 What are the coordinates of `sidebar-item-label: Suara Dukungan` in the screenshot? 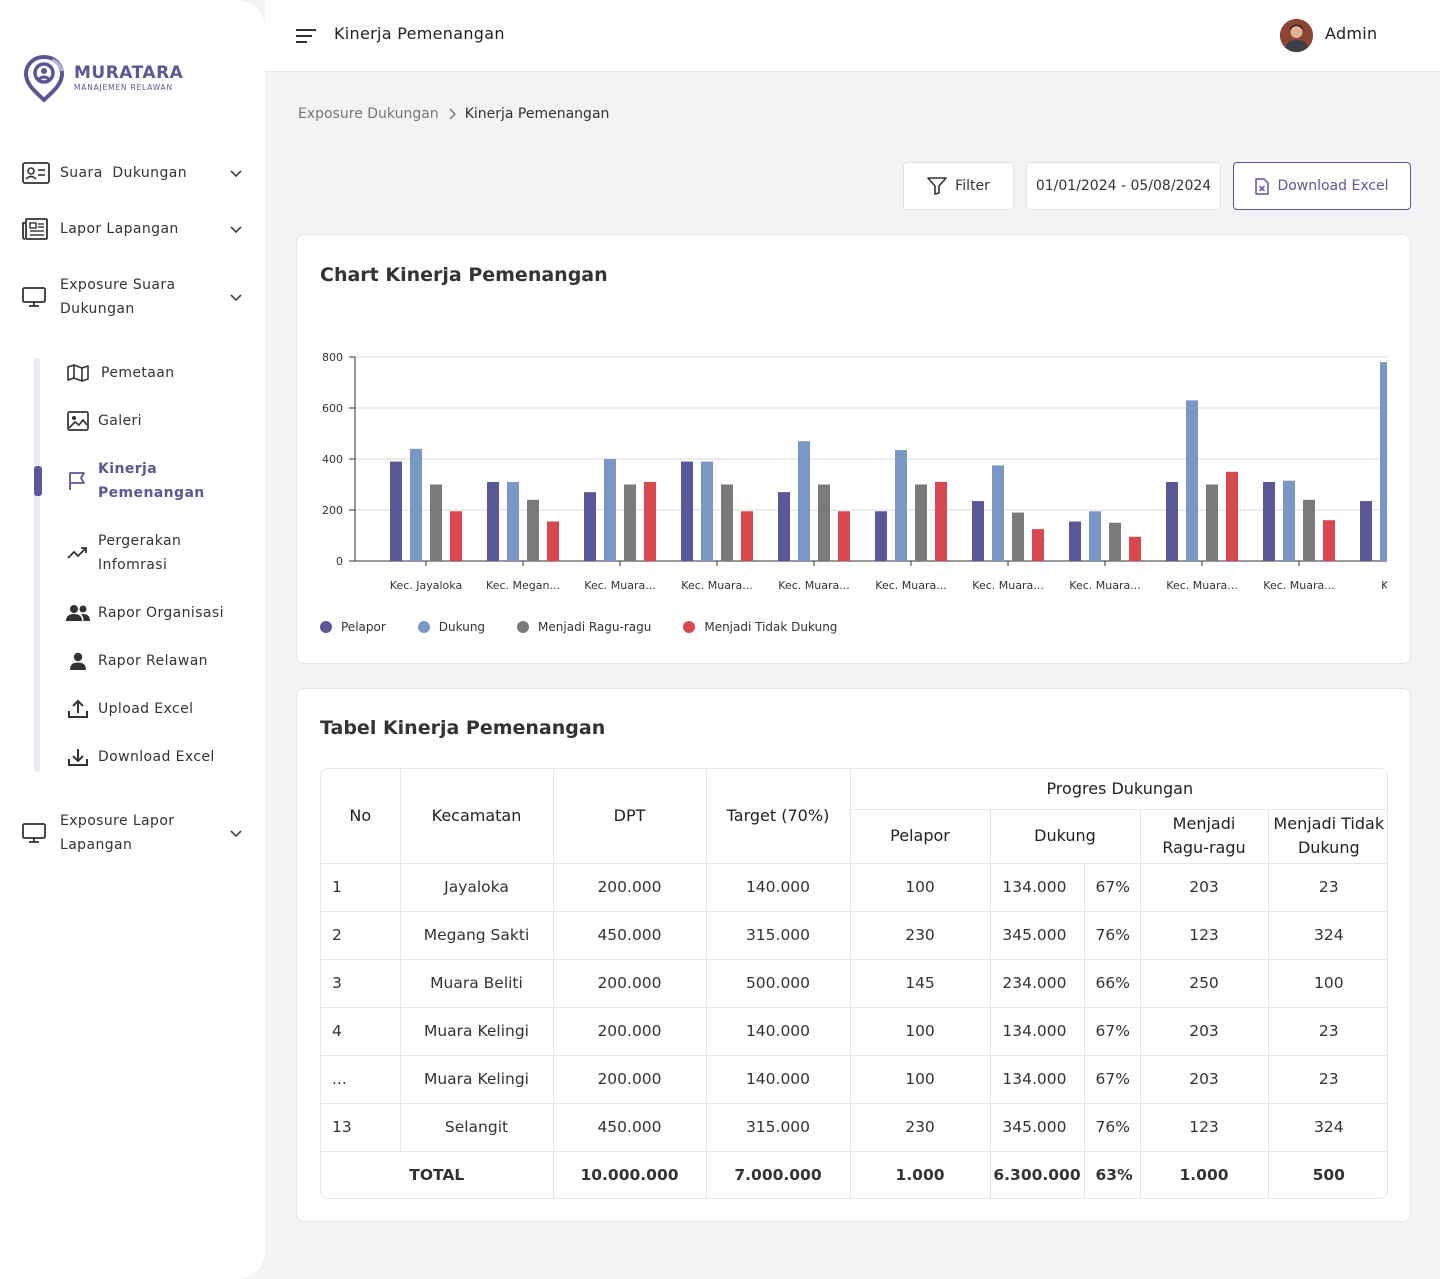 It's located at (123, 173).